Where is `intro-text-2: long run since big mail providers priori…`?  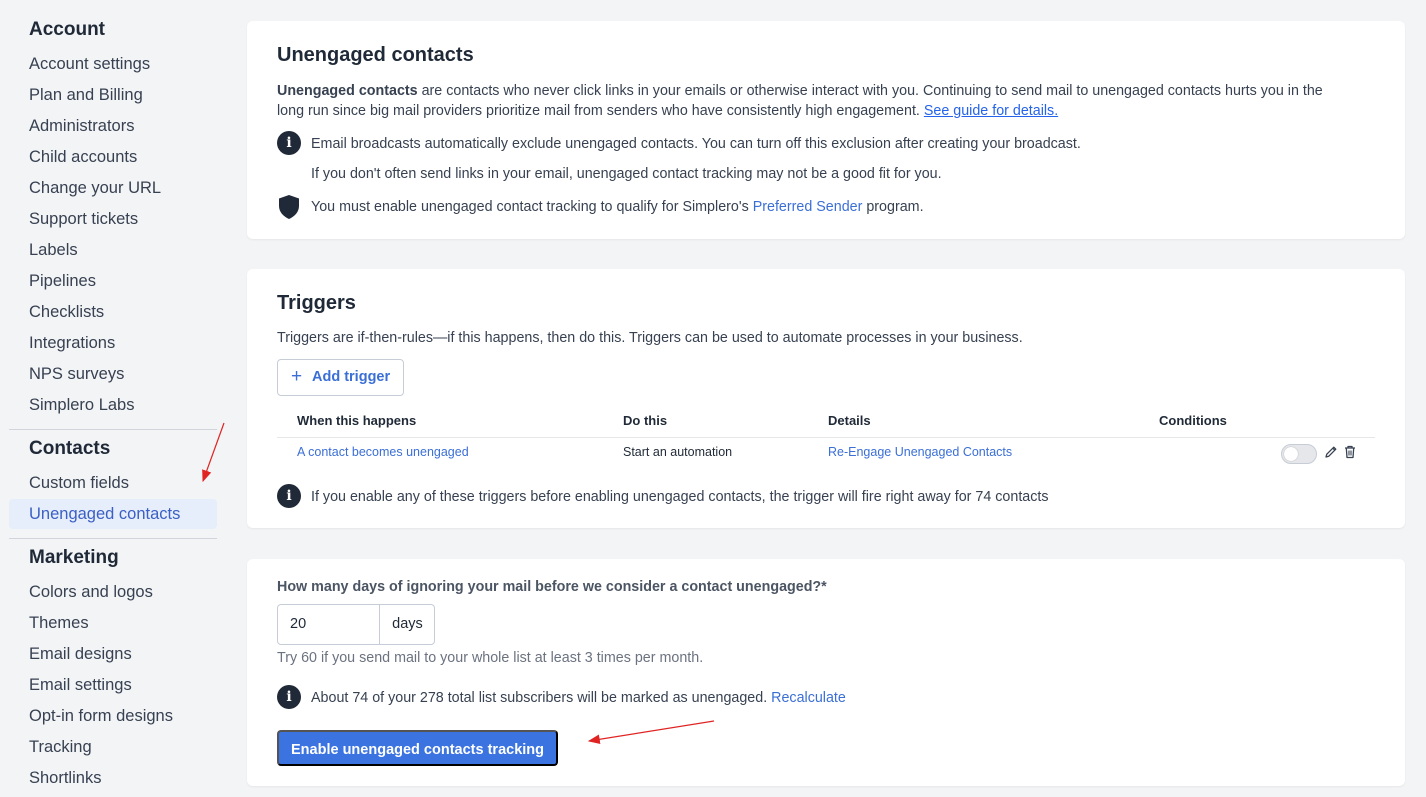
intro-text-2: long run since big mail providers priori… is located at coordinates (600, 111).